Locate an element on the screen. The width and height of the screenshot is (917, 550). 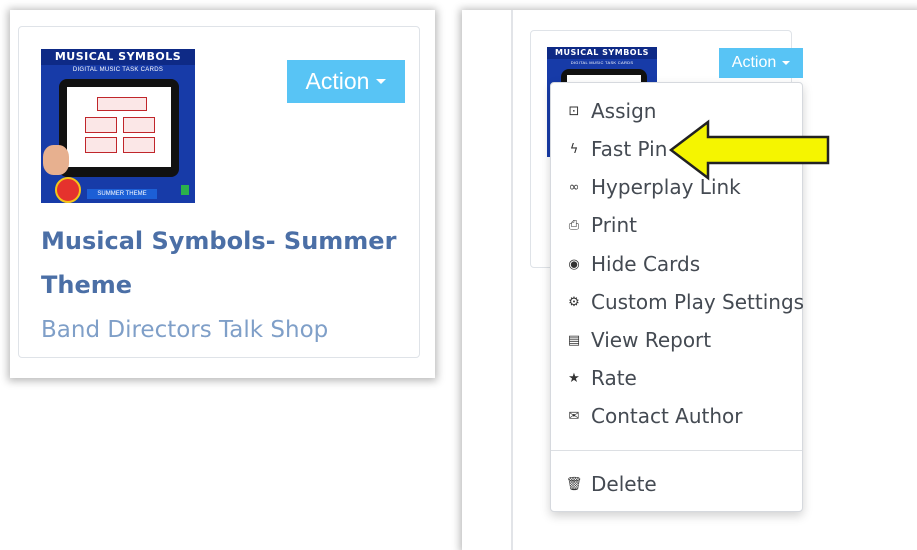
assign-icon: ⊡ is located at coordinates (574, 111).